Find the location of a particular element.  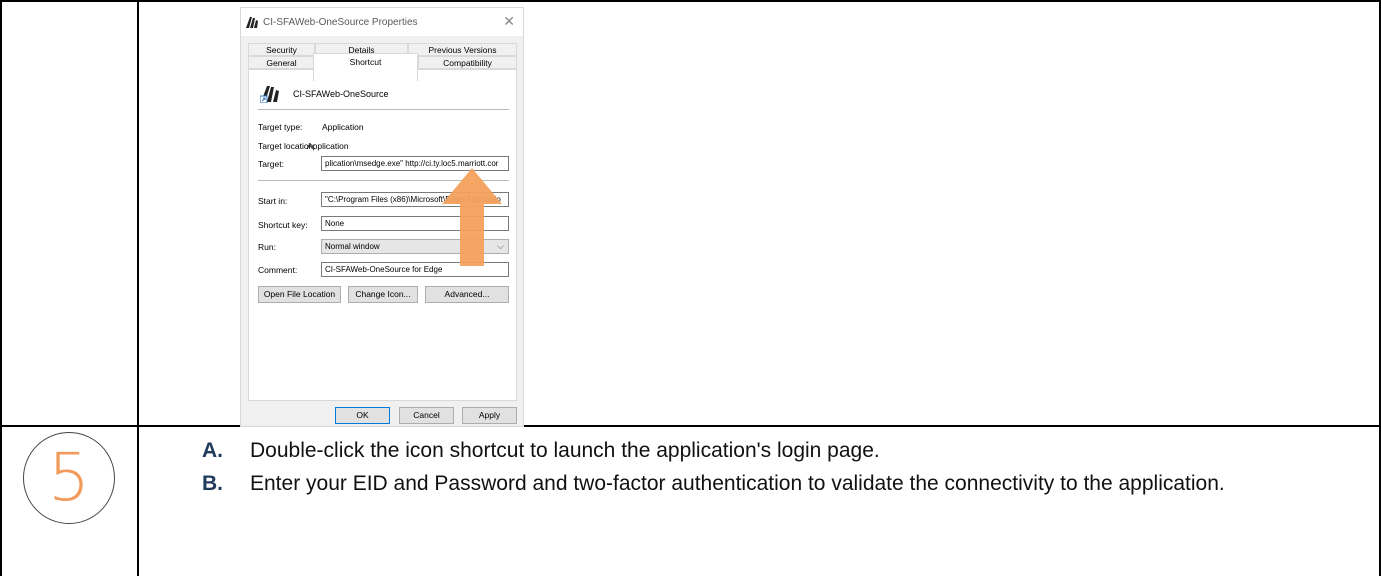

run-select-value: Normal window is located at coordinates (352, 246).